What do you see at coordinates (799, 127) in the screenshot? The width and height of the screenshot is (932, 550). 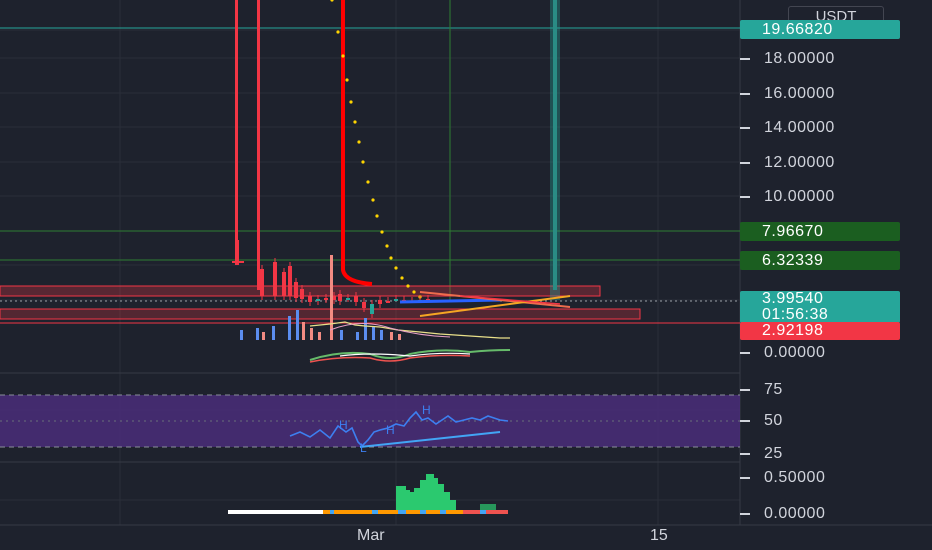 I see `price-axis-value: 14.00000` at bounding box center [799, 127].